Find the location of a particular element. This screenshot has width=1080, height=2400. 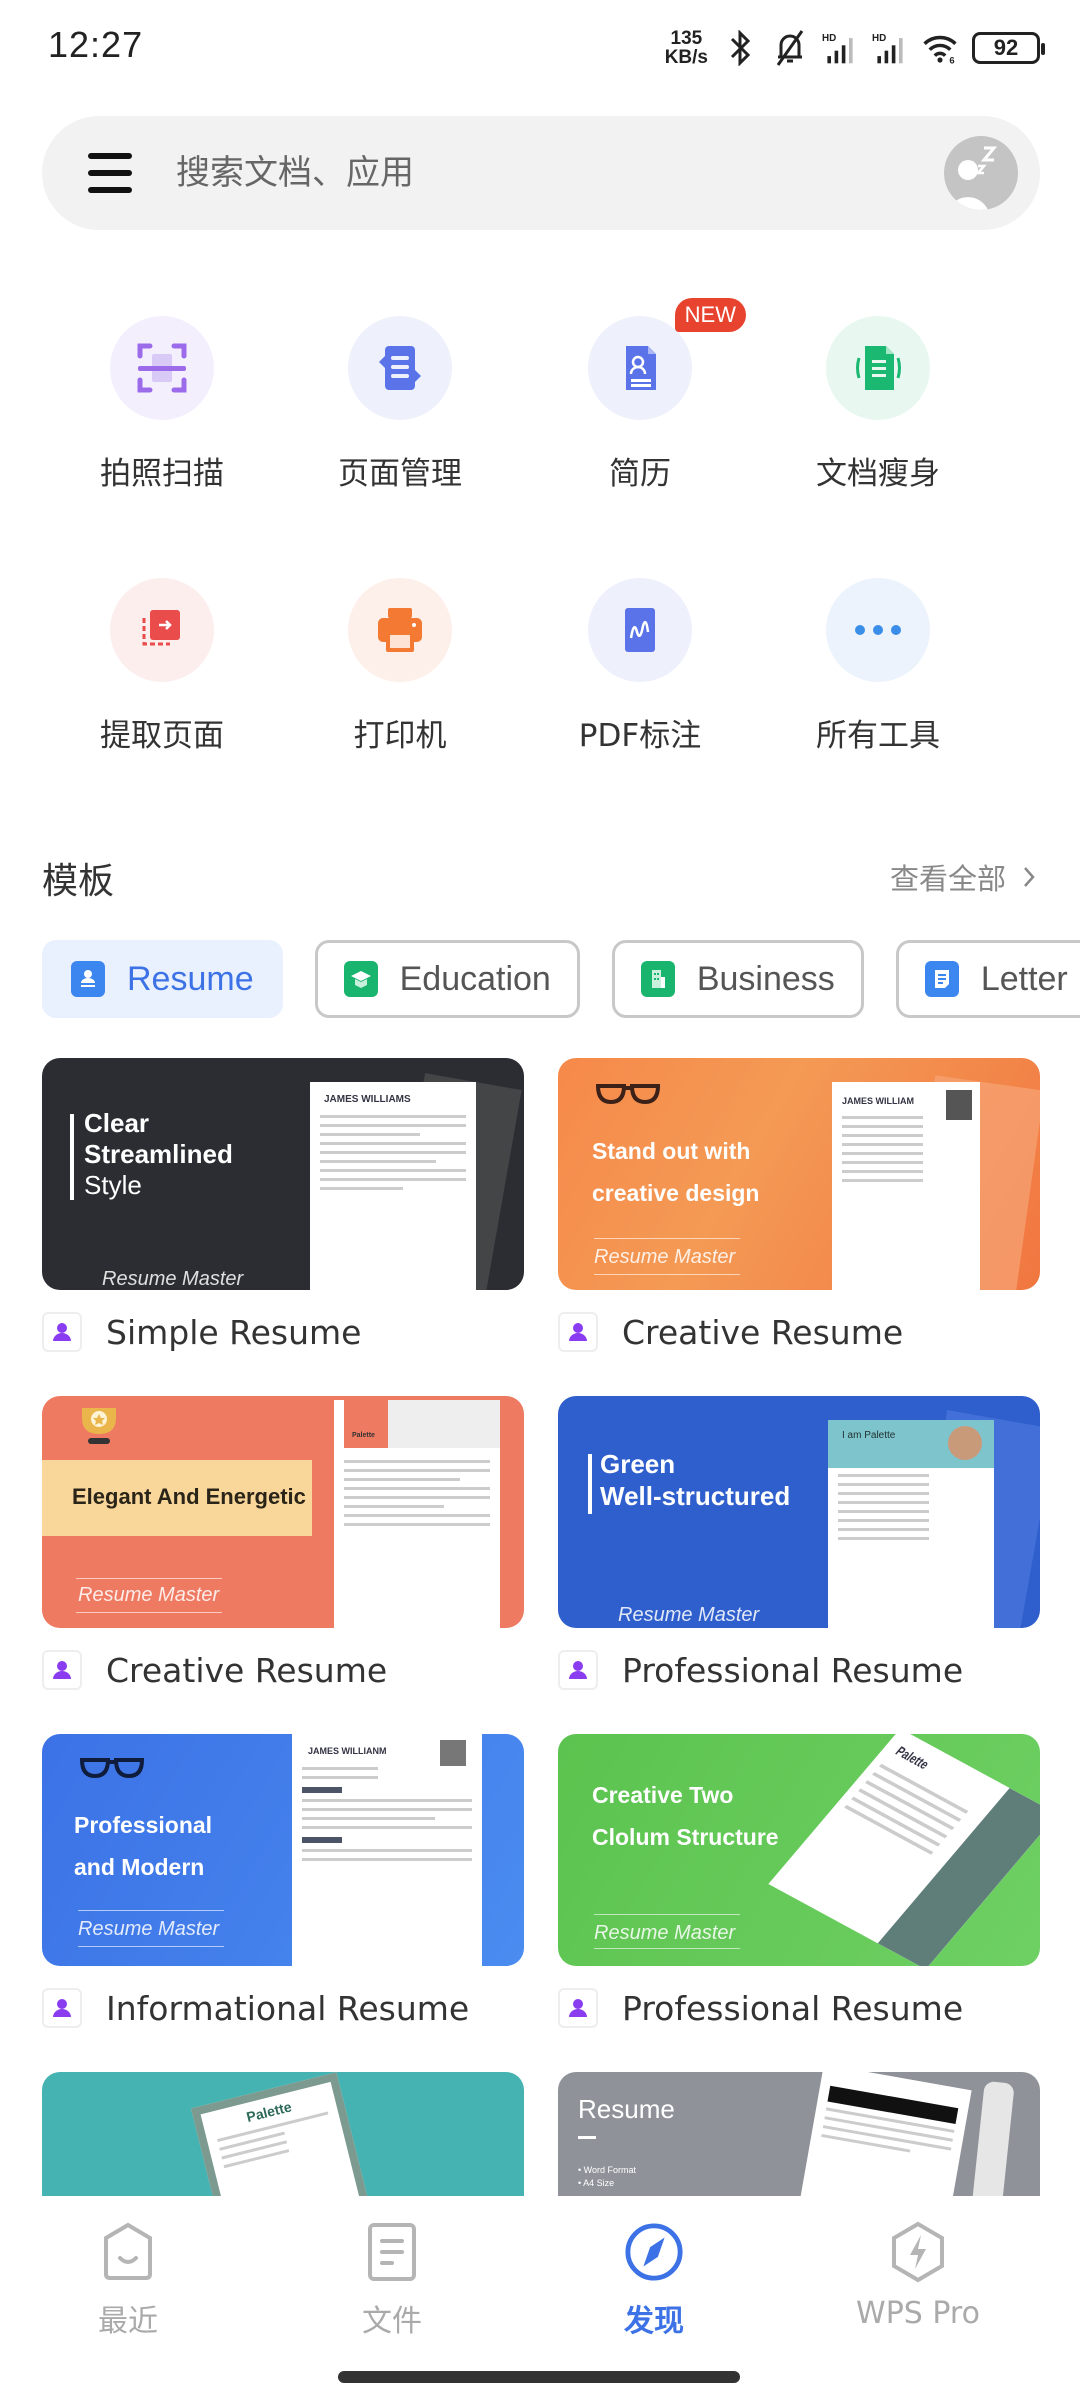

chip-letter: Letter is located at coordinates (987, 979).